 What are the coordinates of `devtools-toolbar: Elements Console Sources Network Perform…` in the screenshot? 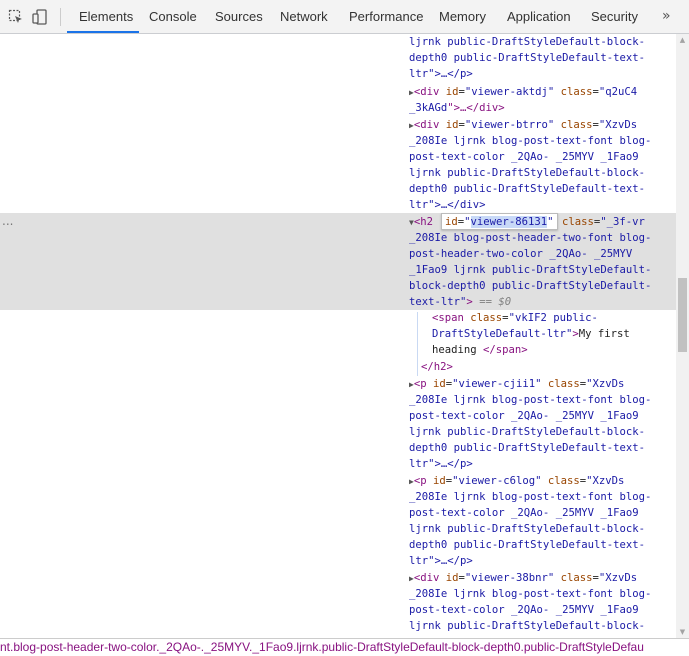 It's located at (344, 17).